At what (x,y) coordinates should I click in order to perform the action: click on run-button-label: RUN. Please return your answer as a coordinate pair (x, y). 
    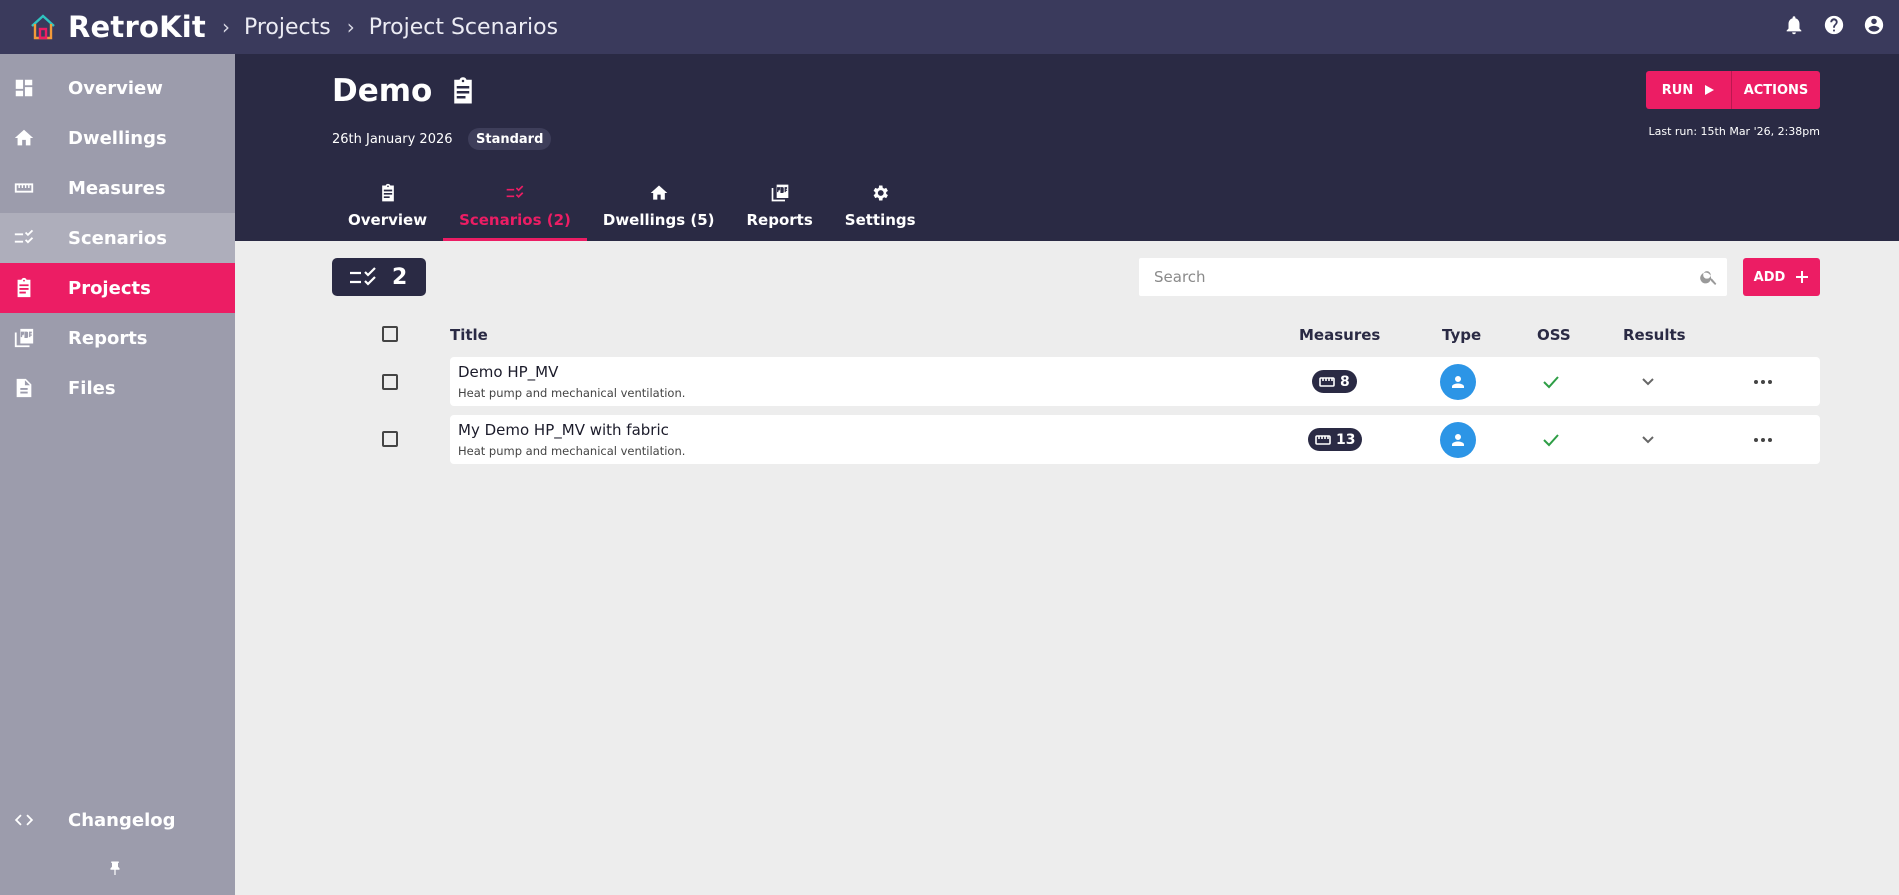
    Looking at the image, I should click on (1677, 90).